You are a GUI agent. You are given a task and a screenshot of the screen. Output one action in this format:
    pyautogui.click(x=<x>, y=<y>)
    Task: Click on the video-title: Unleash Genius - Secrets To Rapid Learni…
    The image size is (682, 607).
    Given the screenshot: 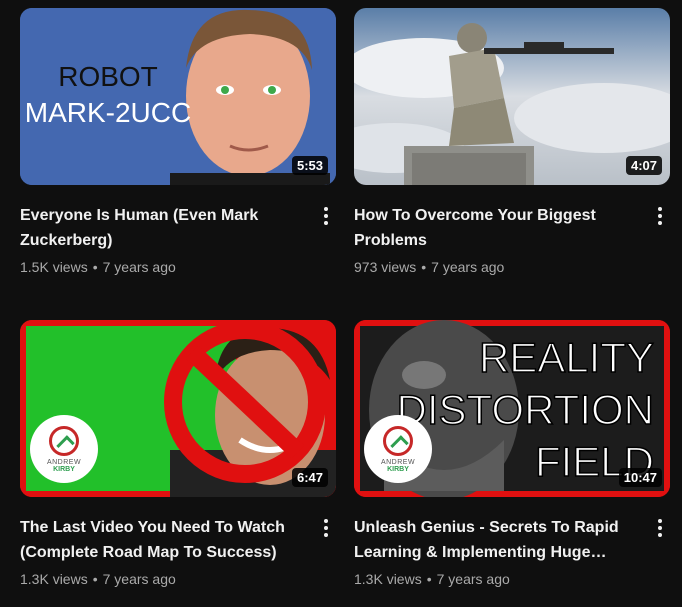 What is the action you would take?
    pyautogui.click(x=494, y=540)
    